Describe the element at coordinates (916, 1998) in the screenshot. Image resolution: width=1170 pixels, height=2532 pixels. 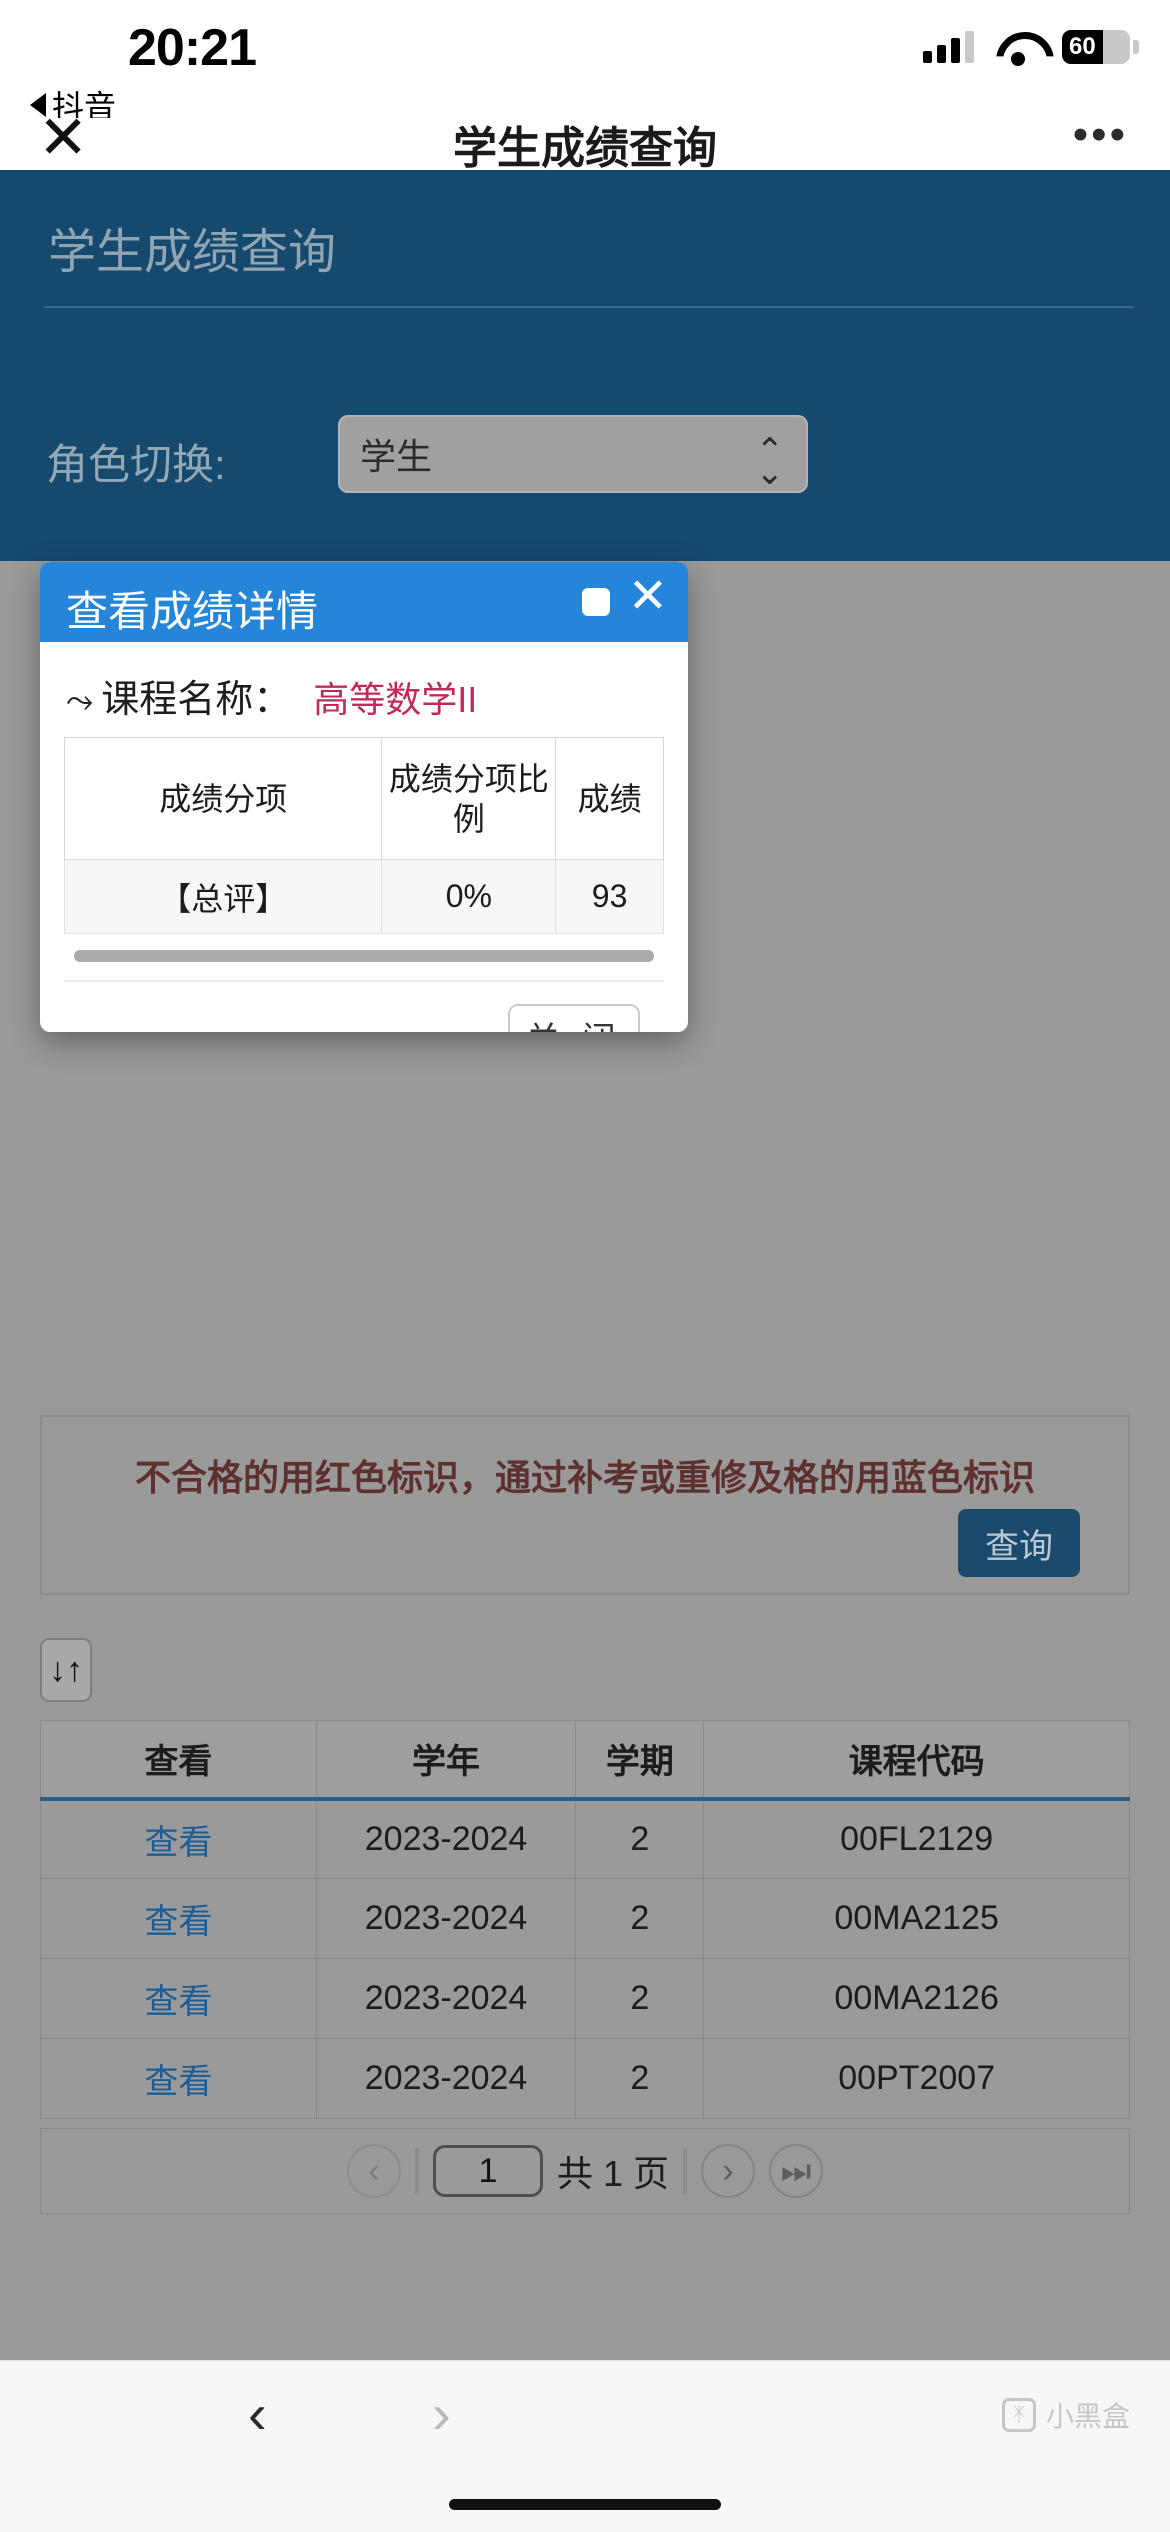
I see `cell-course-code: 00MA2126` at that location.